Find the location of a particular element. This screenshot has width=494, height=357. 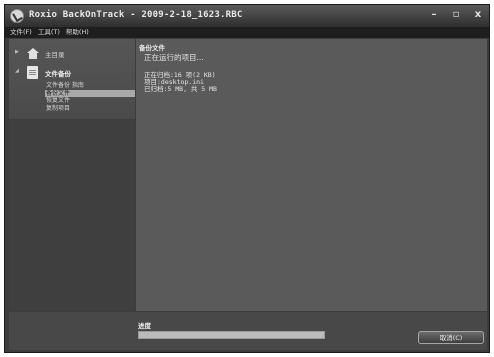

close-button: x is located at coordinates (478, 15).